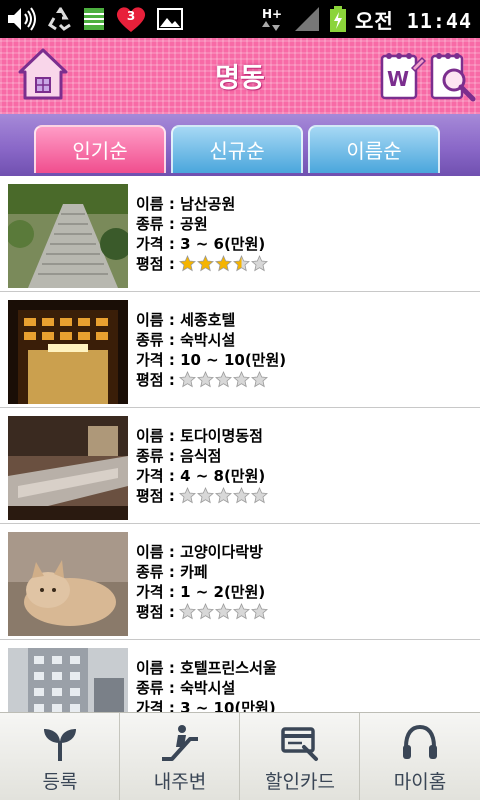 The height and width of the screenshot is (800, 480). What do you see at coordinates (68, 468) in the screenshot?
I see `restaurant-photo` at bounding box center [68, 468].